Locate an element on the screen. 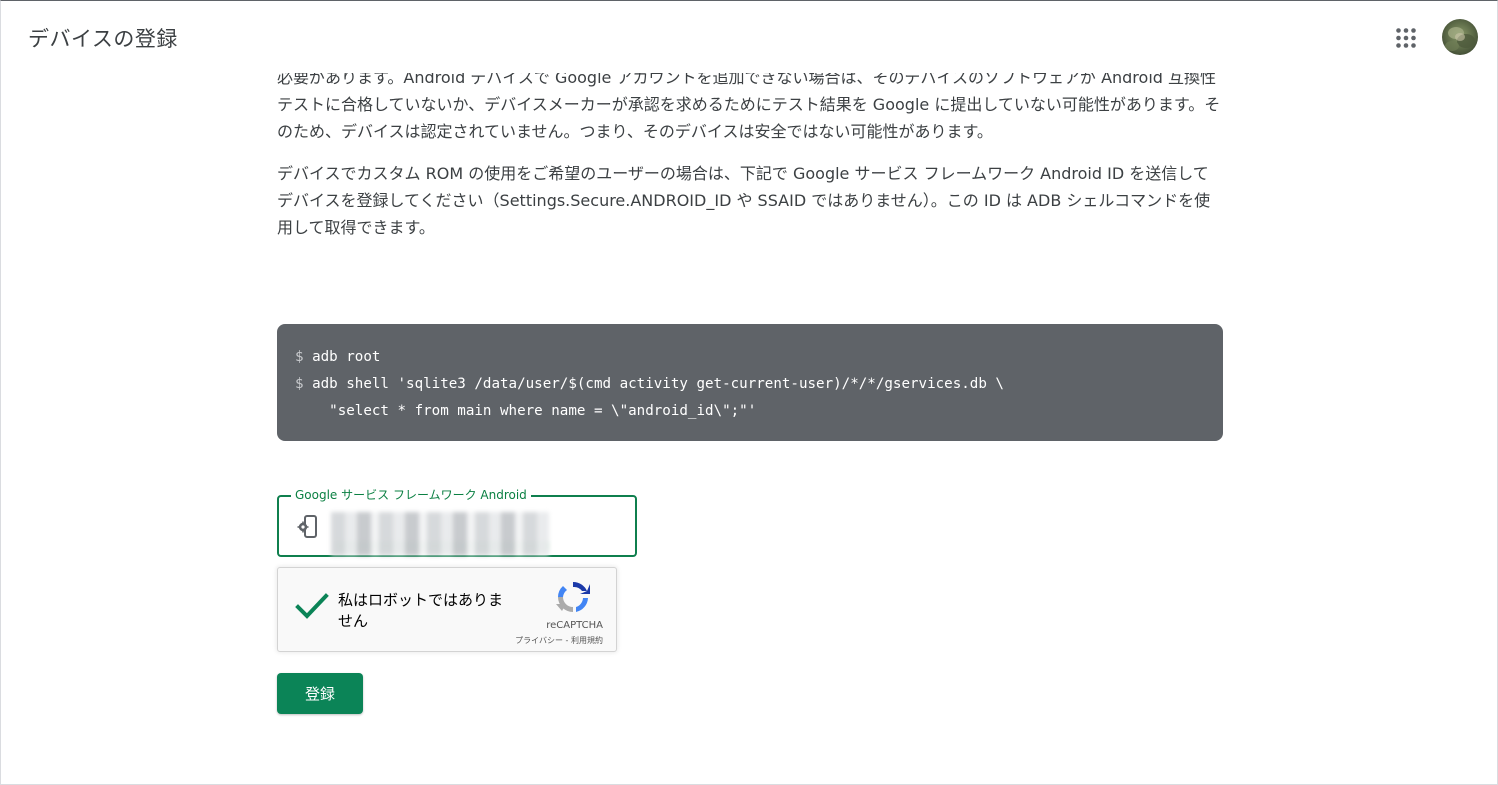 The width and height of the screenshot is (1498, 785). android-id-field-label: Google サービス フレームワーク Android ID is located at coordinates (411, 495).